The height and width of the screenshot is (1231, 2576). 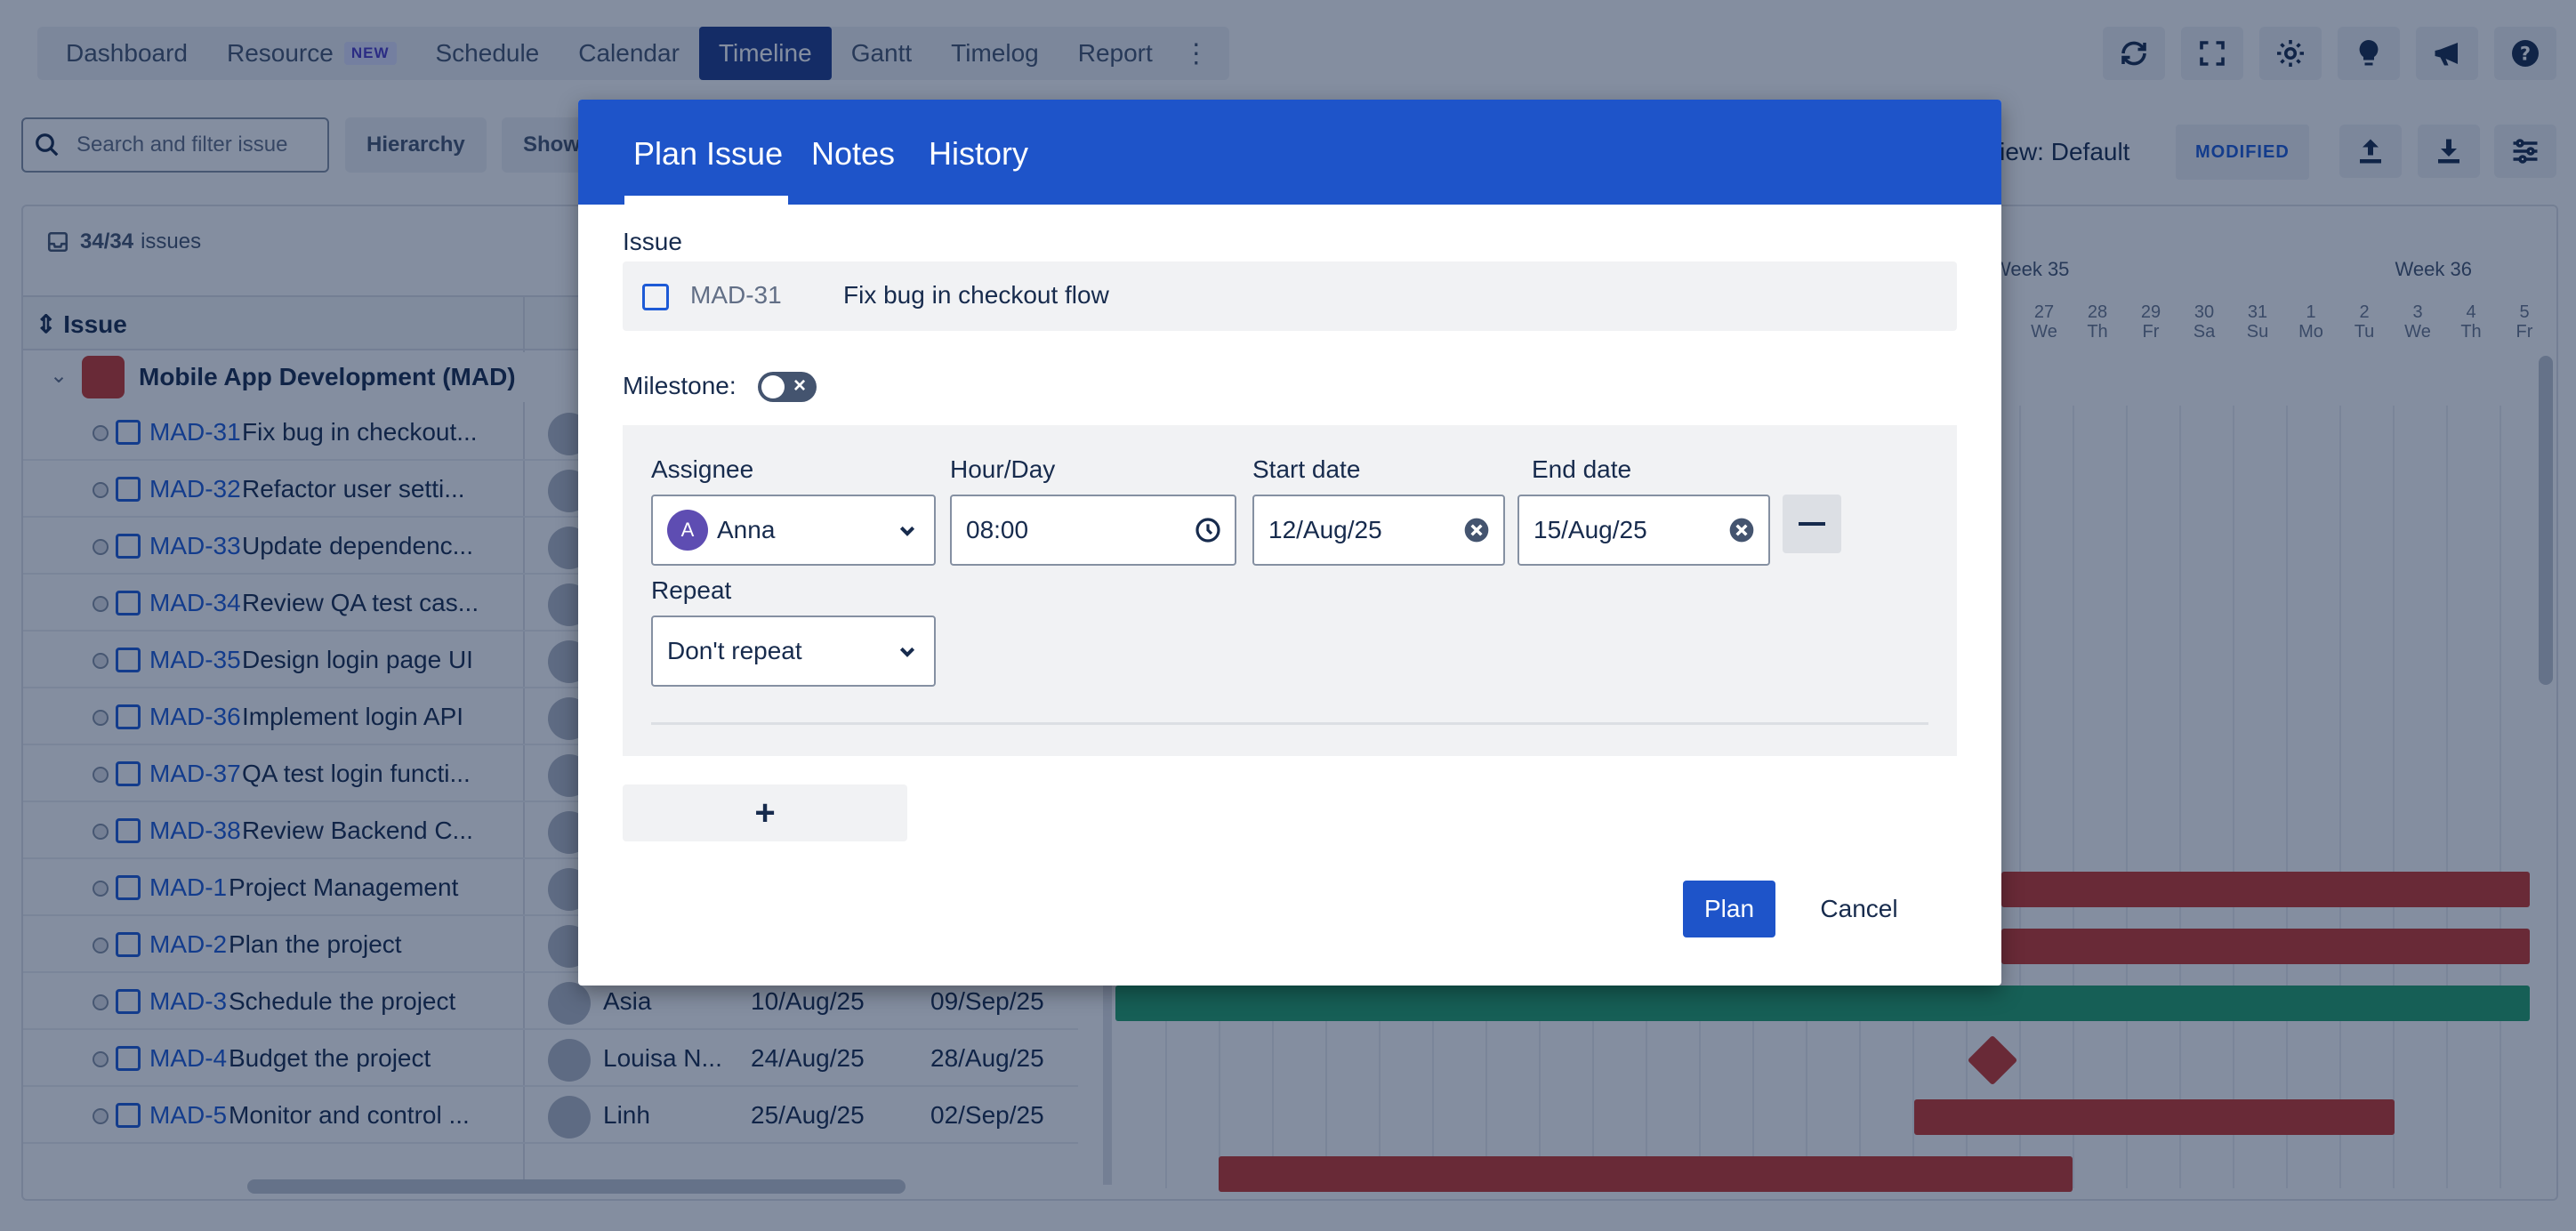 What do you see at coordinates (1582, 469) in the screenshot?
I see `end-date-label: End date` at bounding box center [1582, 469].